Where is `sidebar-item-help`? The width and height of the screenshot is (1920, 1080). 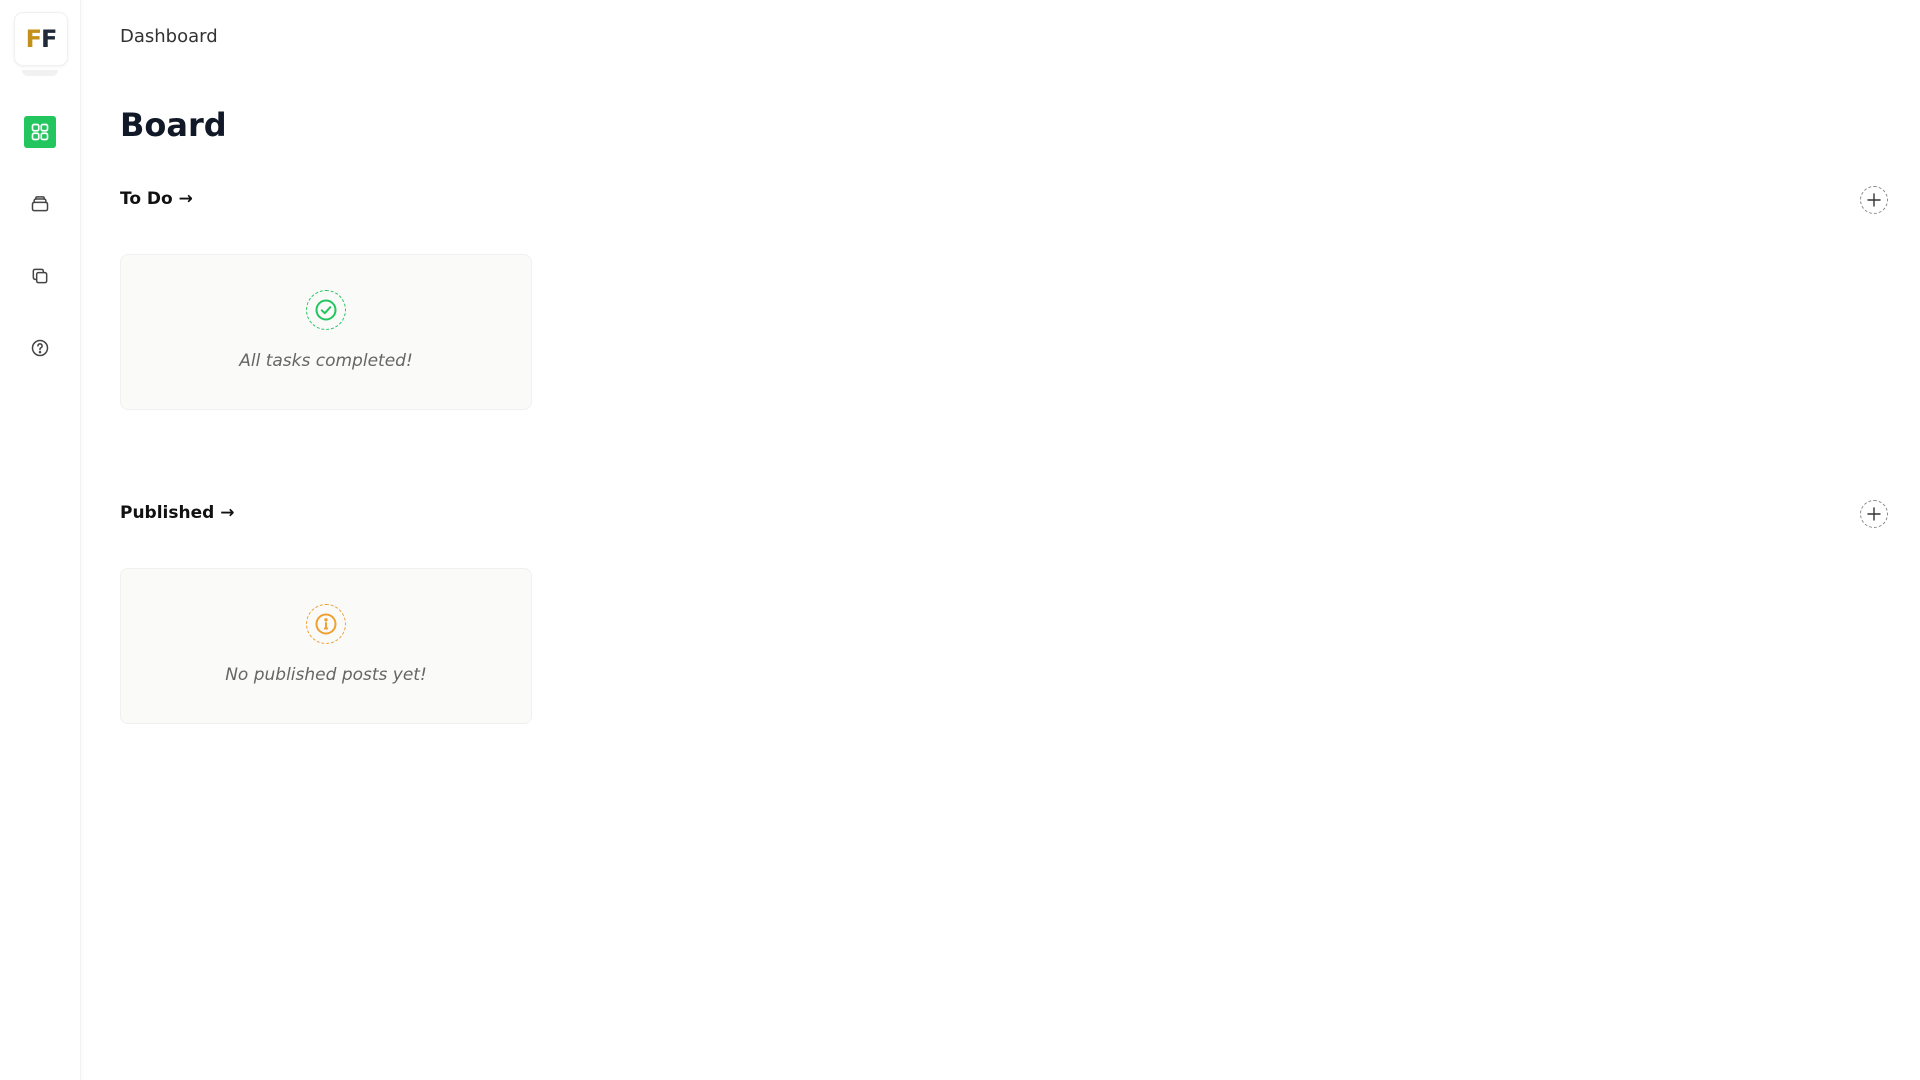
sidebar-item-help is located at coordinates (40, 348).